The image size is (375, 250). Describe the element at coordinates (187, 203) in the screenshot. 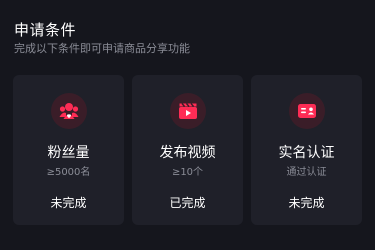

I see `card-status: 已完成` at that location.